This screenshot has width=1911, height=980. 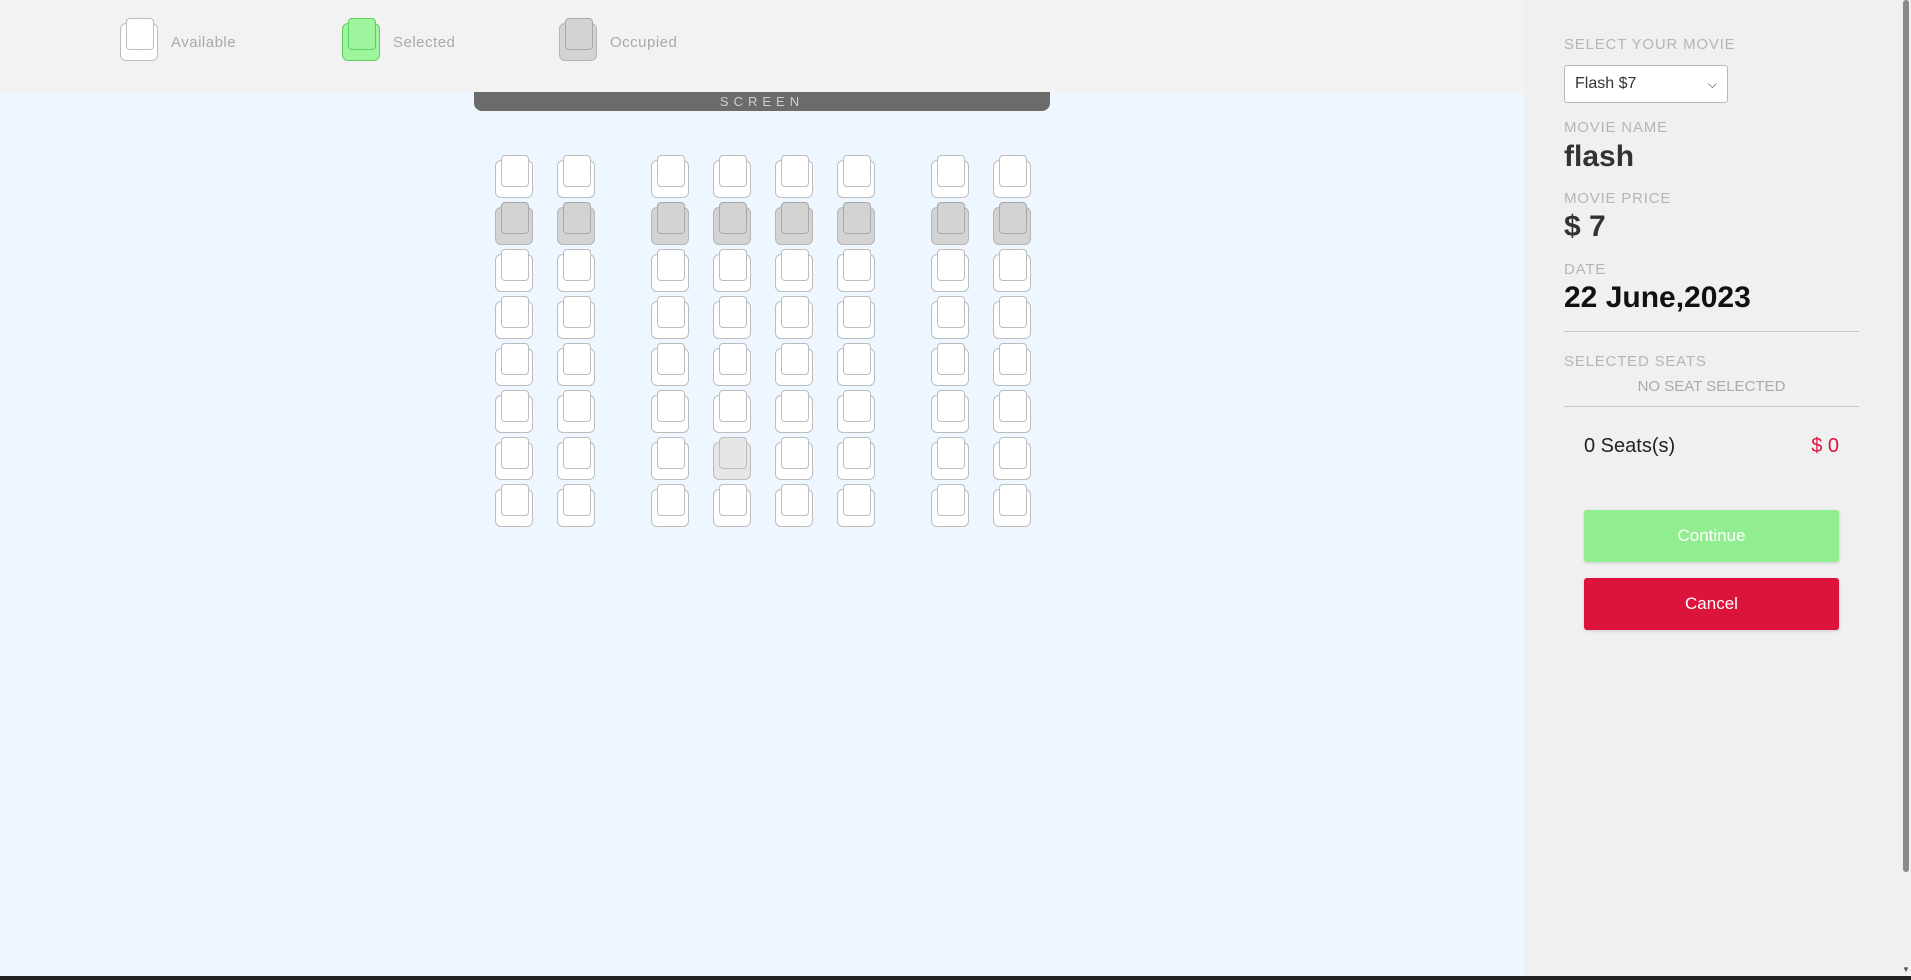 What do you see at coordinates (1646, 84) in the screenshot?
I see `movie-select: Flash $7 ⌵` at bounding box center [1646, 84].